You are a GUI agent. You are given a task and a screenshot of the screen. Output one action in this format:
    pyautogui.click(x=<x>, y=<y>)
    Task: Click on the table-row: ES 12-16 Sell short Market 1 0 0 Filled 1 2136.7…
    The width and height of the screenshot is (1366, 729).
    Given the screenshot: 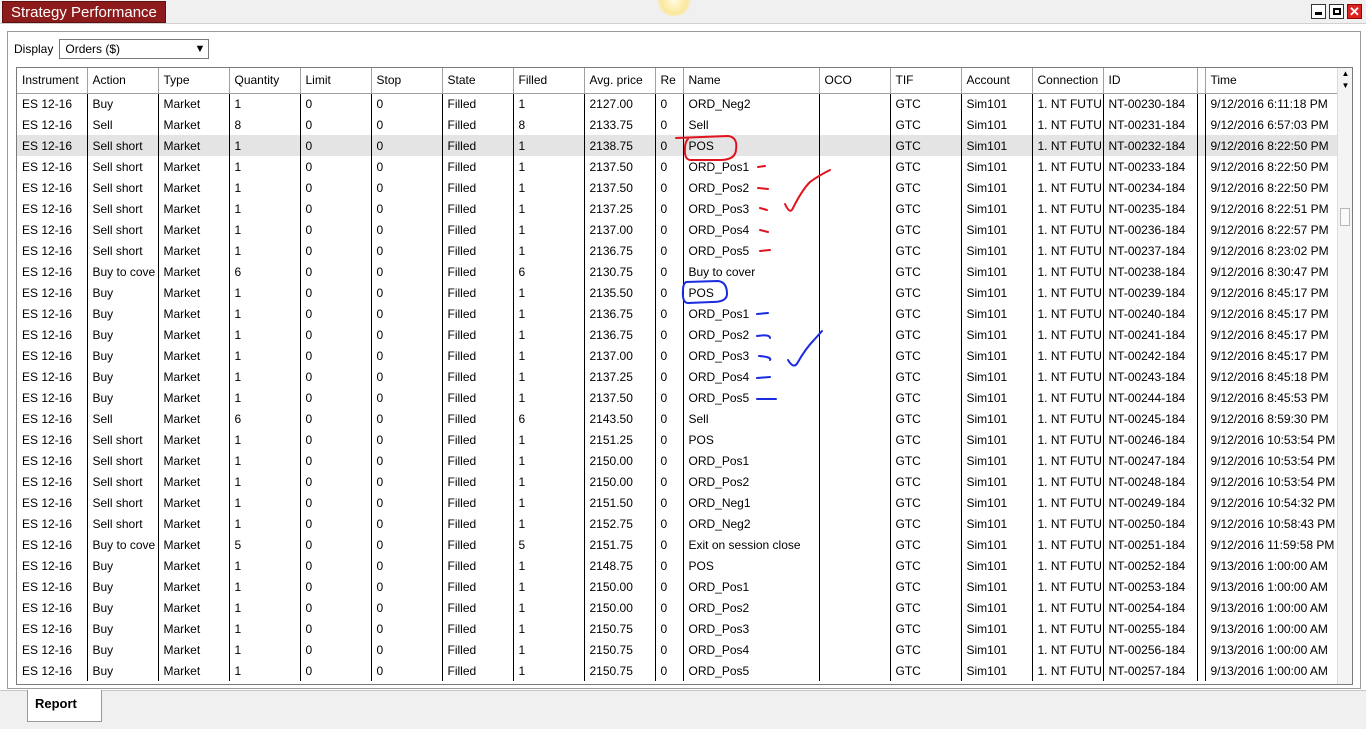 What is the action you would take?
    pyautogui.click(x=684, y=250)
    